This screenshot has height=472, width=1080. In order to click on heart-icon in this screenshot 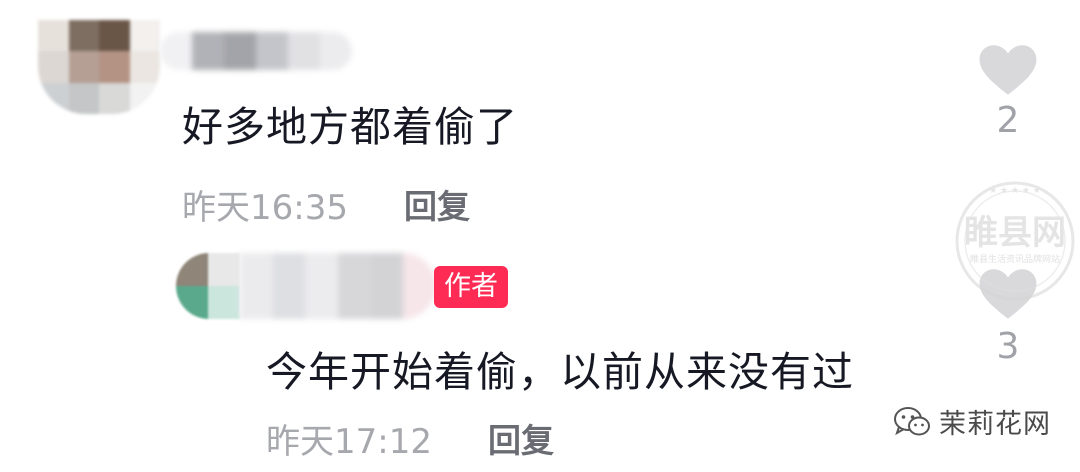, I will do `click(1008, 70)`.